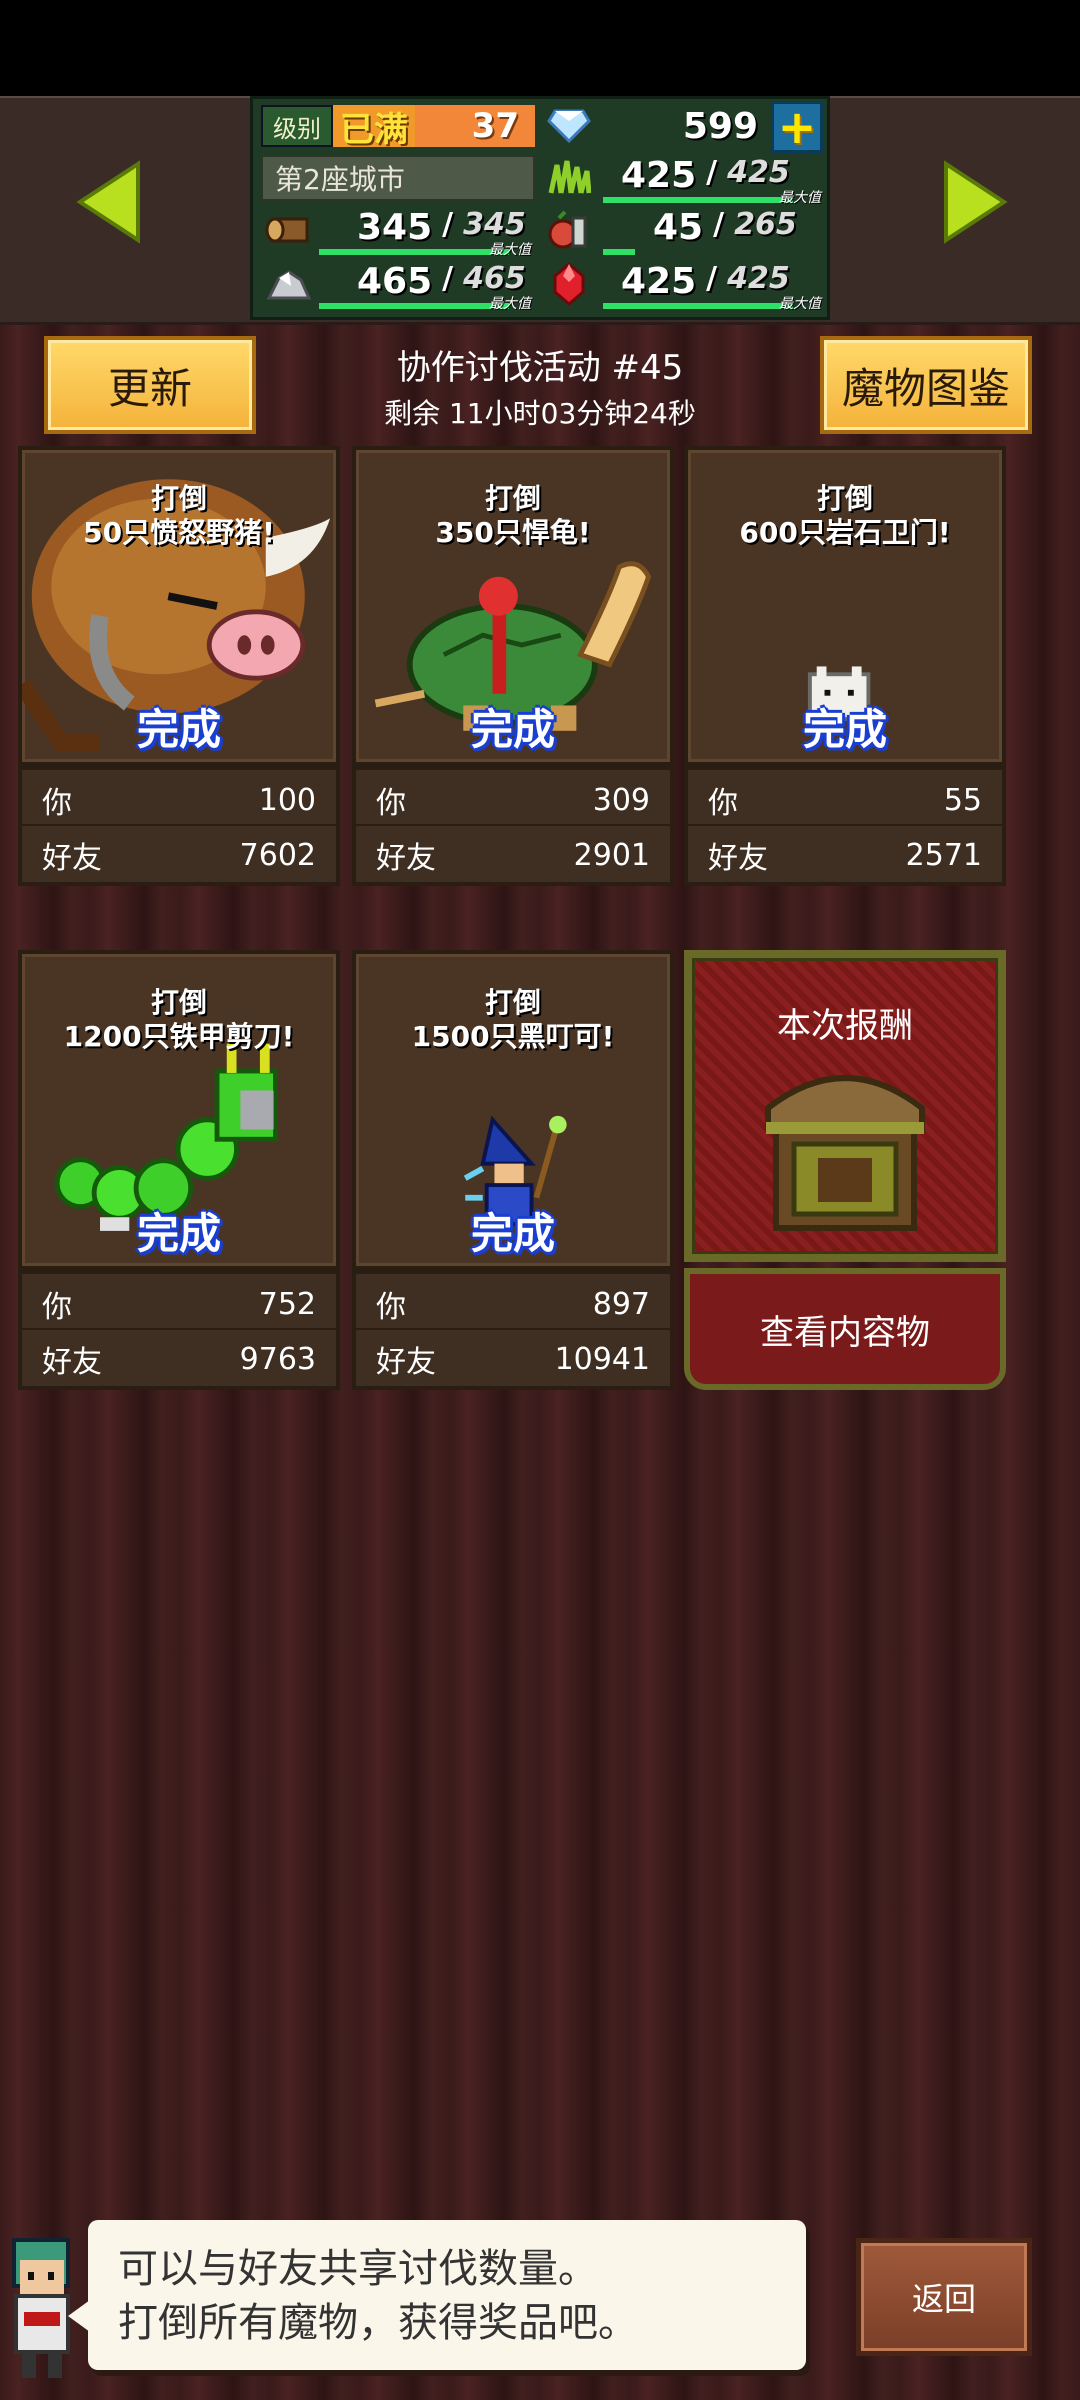  What do you see at coordinates (569, 178) in the screenshot?
I see `grass-icon` at bounding box center [569, 178].